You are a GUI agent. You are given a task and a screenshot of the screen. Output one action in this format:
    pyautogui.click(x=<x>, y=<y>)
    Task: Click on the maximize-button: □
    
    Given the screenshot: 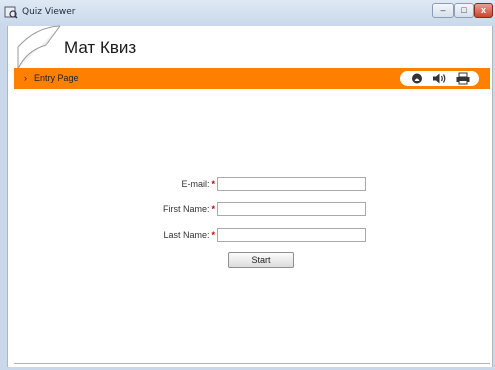 What is the action you would take?
    pyautogui.click(x=464, y=10)
    